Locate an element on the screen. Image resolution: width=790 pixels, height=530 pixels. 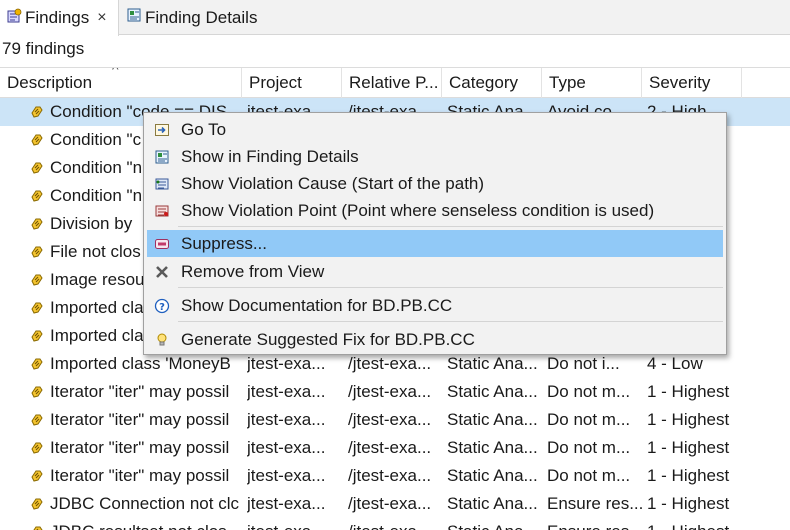
findings-view-icon is located at coordinates (14, 18).